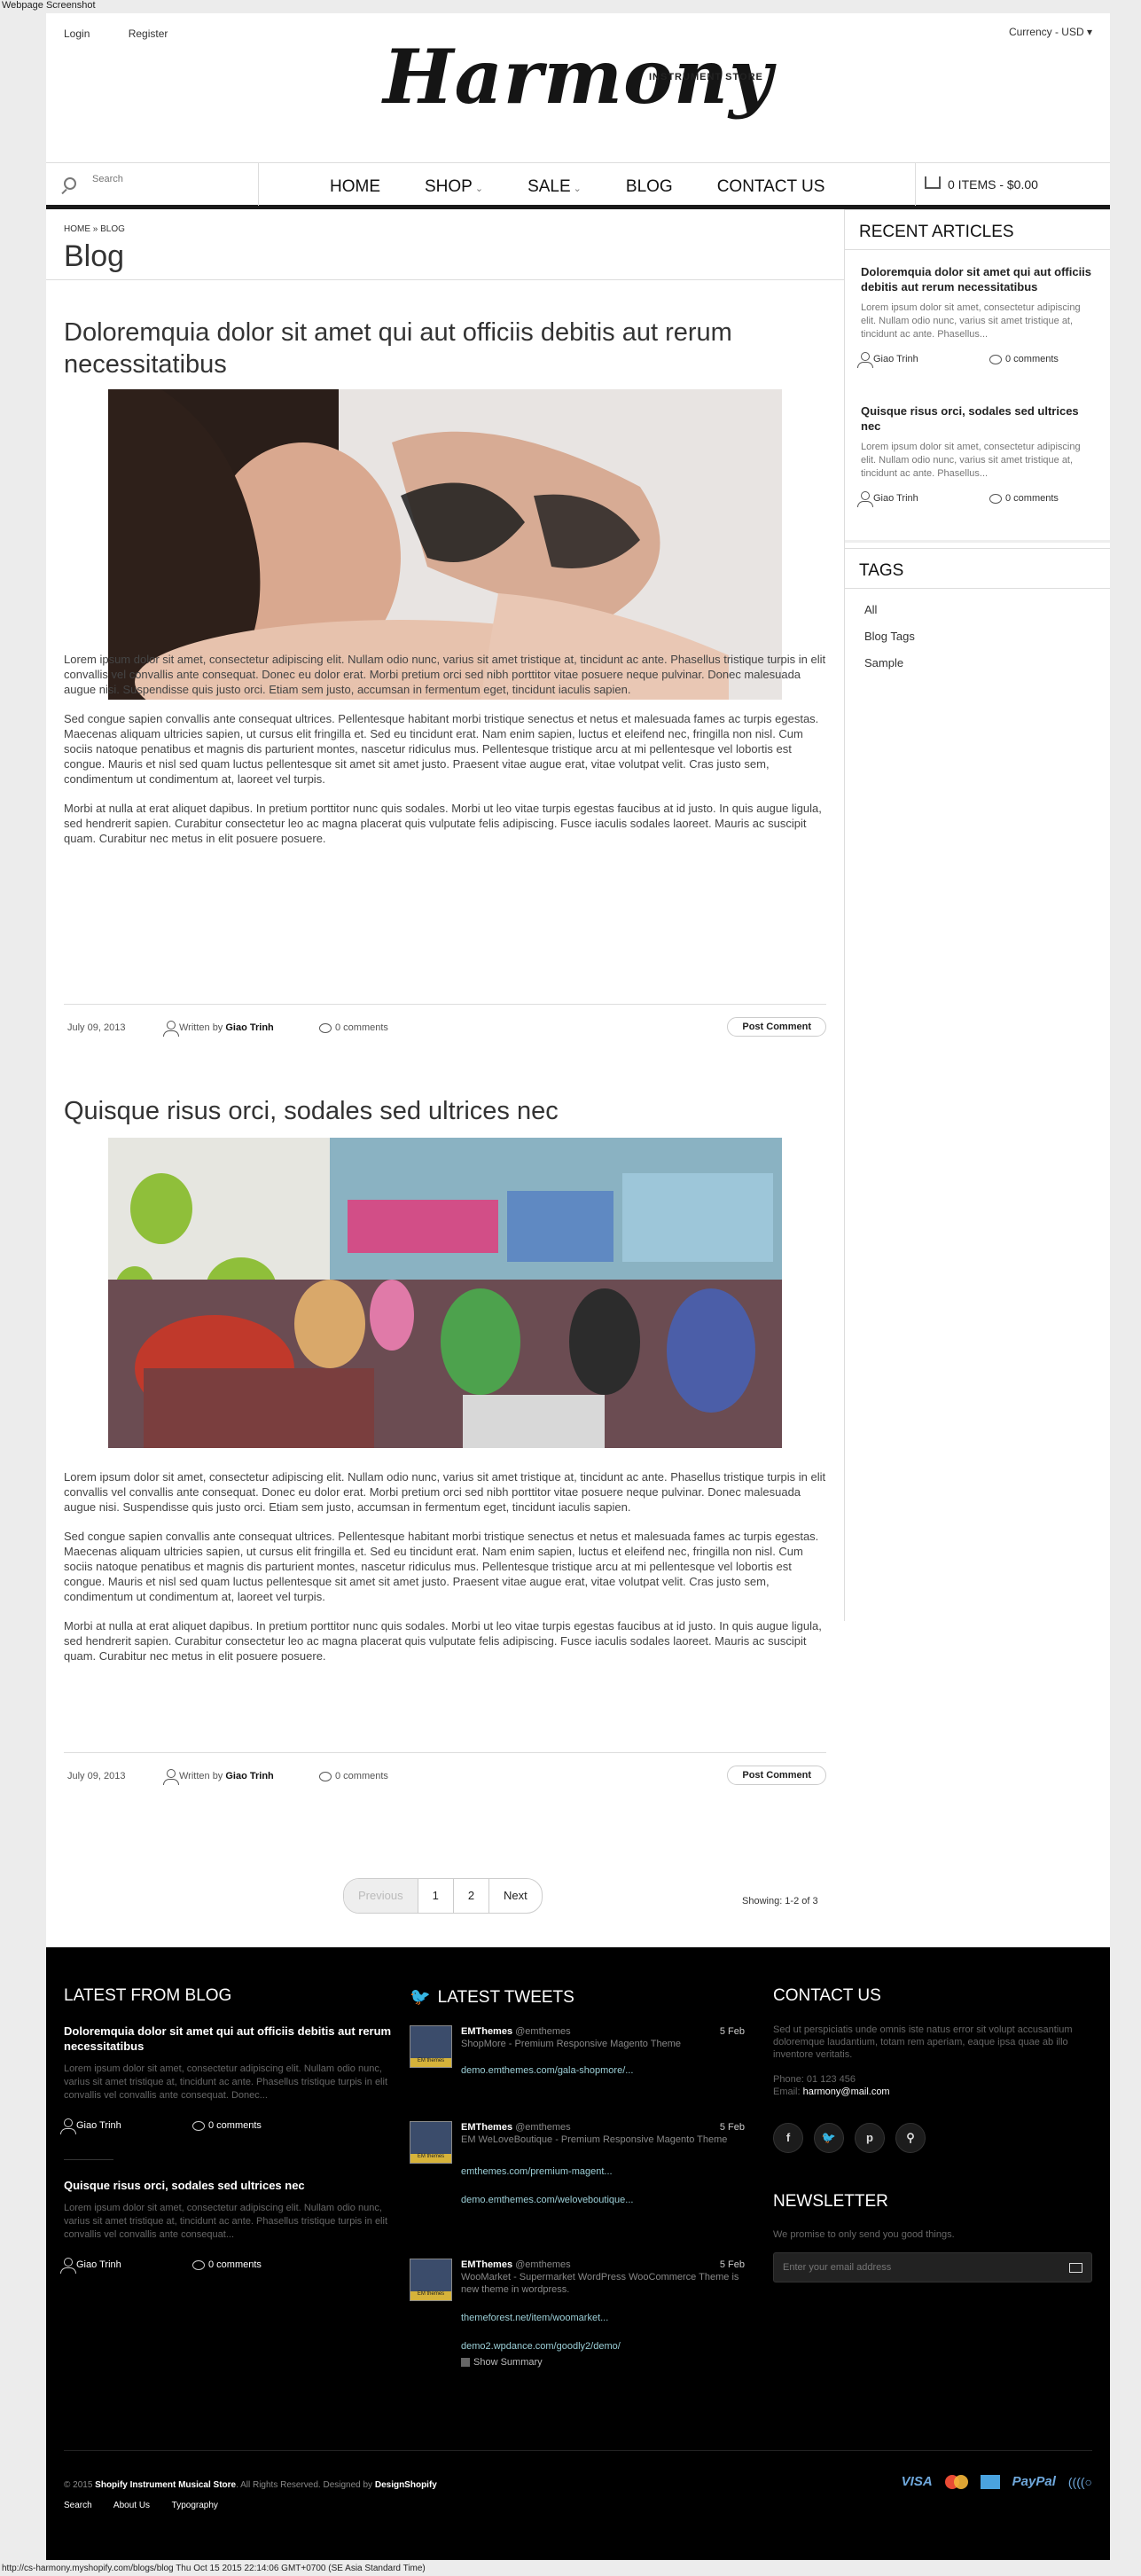  I want to click on logo: Harmony INSTRUMENT STORE, so click(578, 77).